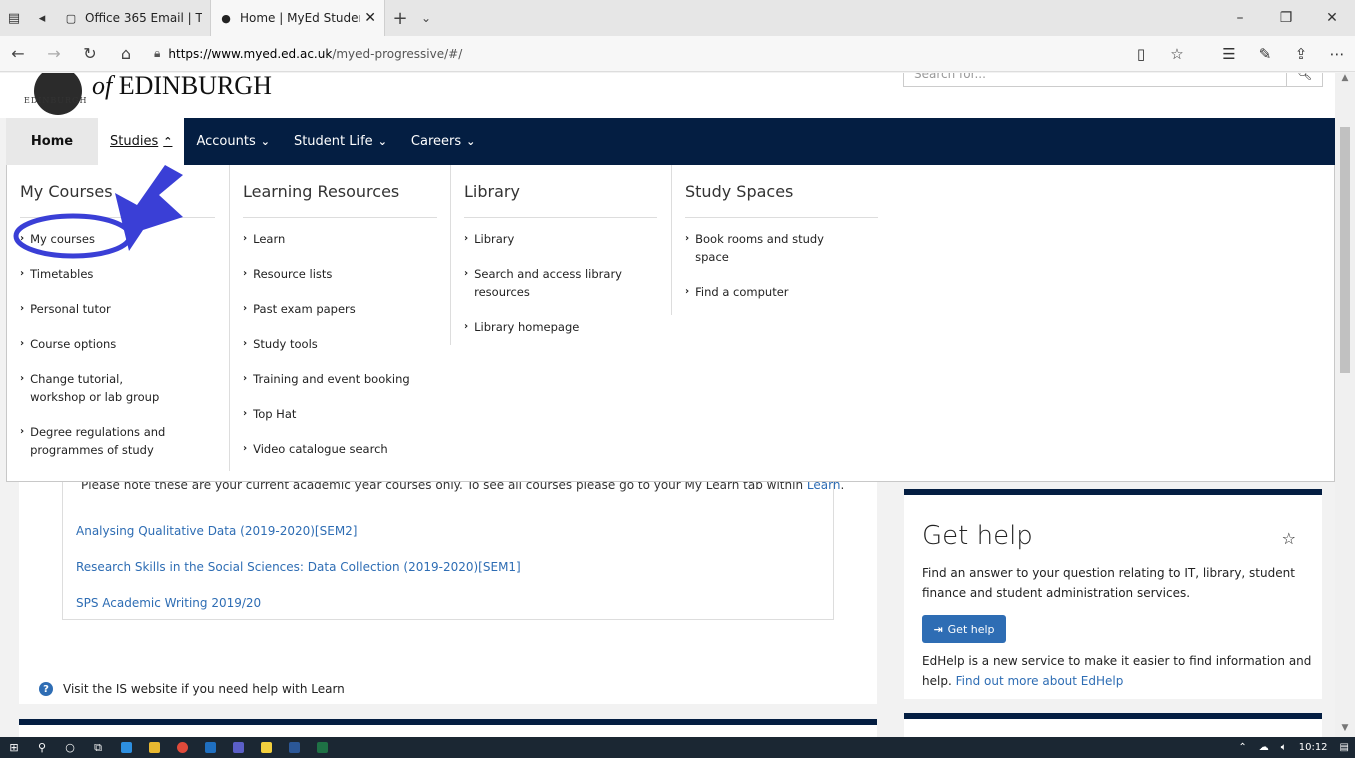 Image resolution: width=1355 pixels, height=758 pixels. What do you see at coordinates (117, 309) in the screenshot?
I see `menu-item-personal-tutor: › Personal tutor` at bounding box center [117, 309].